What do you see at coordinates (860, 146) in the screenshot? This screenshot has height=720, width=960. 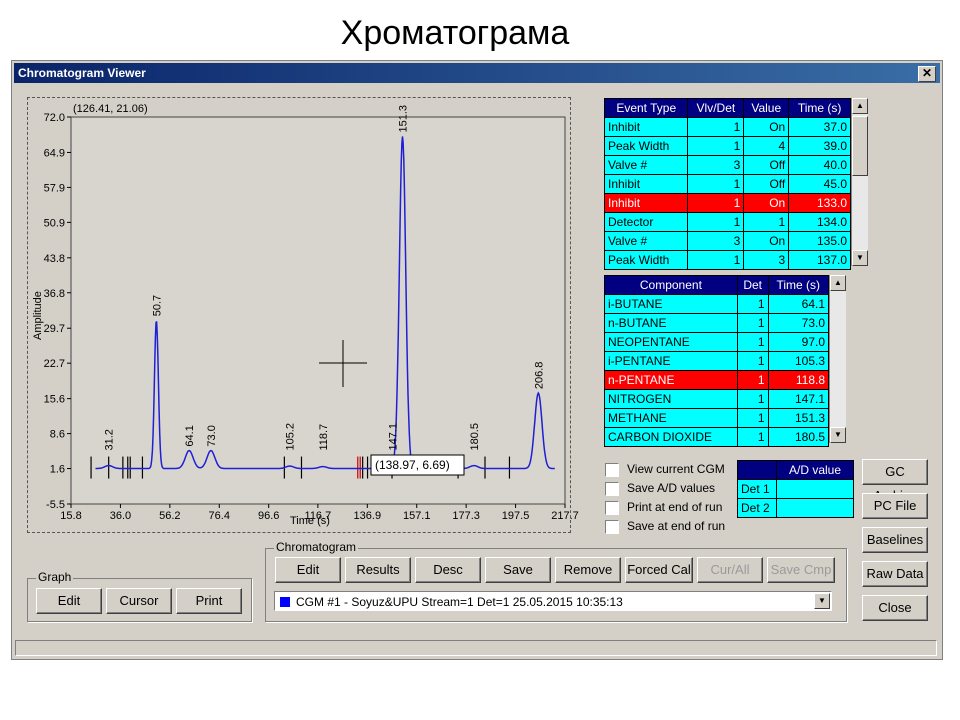 I see `scroll-thumb` at bounding box center [860, 146].